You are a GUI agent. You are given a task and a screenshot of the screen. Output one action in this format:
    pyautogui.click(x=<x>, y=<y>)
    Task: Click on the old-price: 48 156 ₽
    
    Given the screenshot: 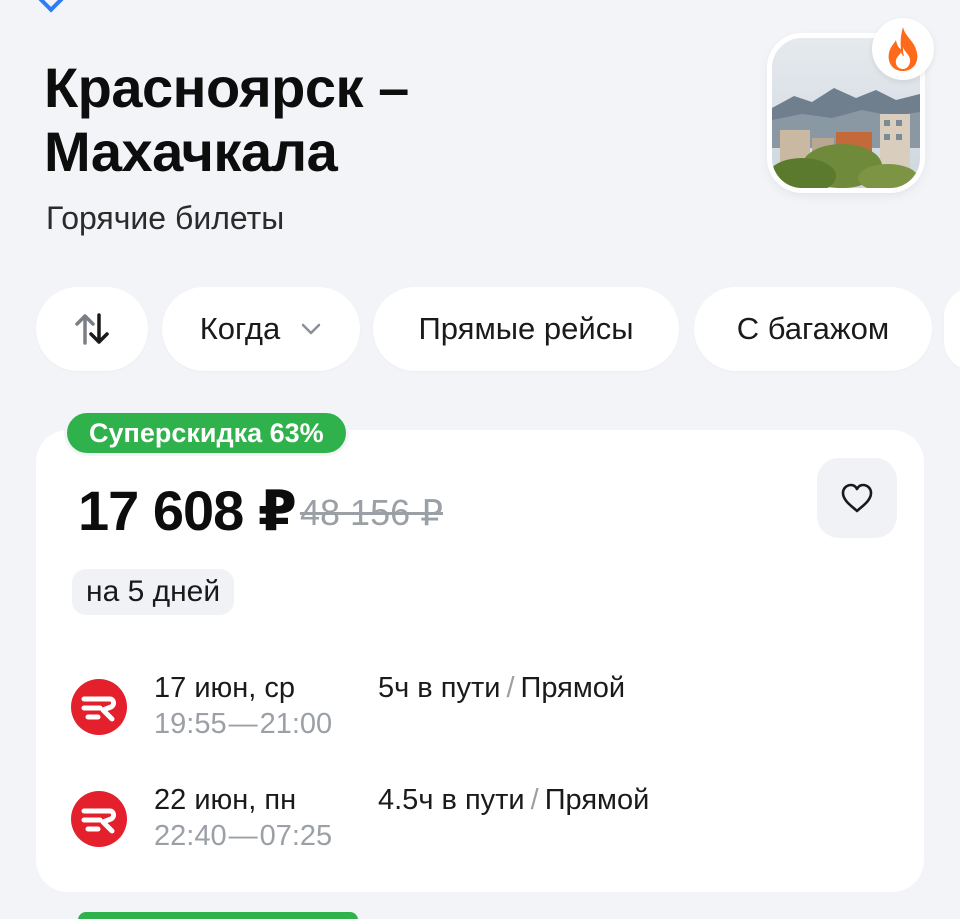 What is the action you would take?
    pyautogui.click(x=372, y=512)
    